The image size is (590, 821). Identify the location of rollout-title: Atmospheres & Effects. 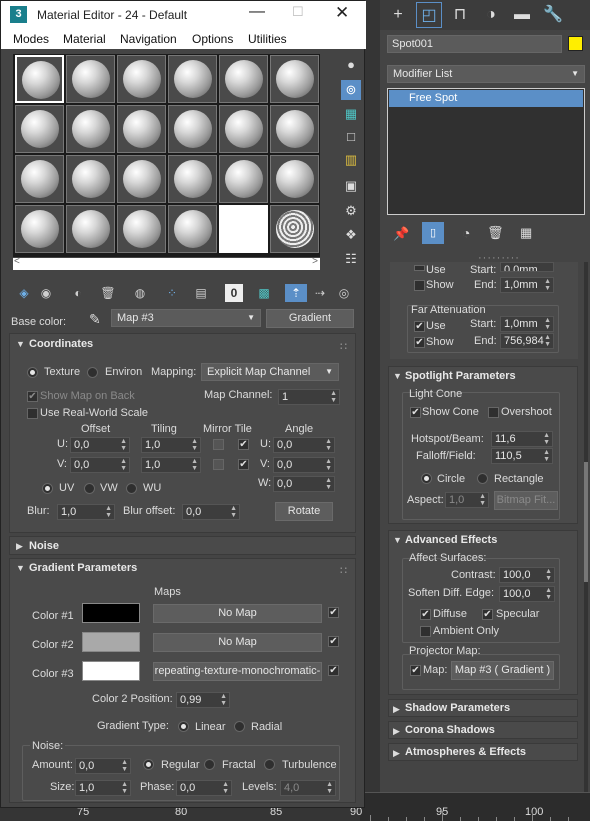
(465, 752).